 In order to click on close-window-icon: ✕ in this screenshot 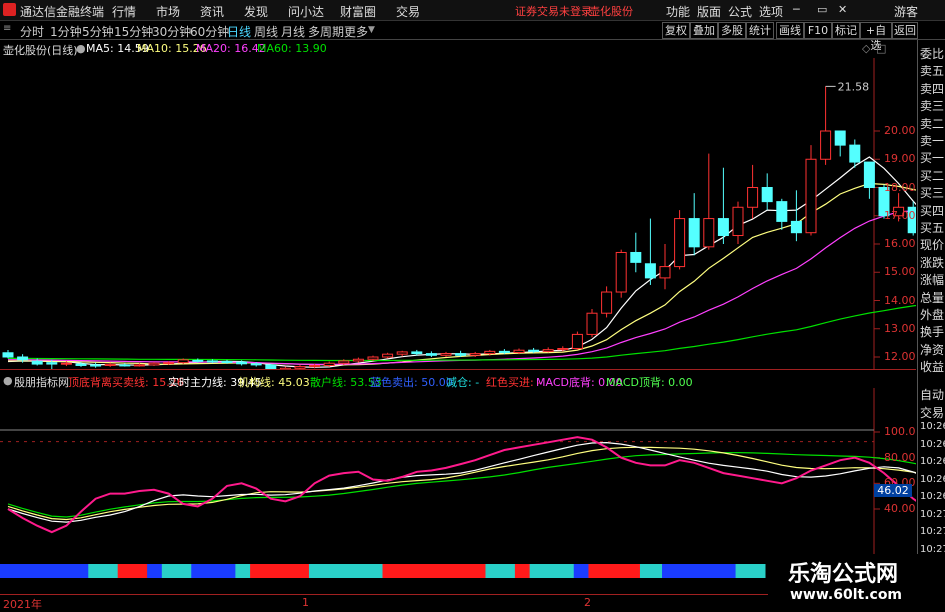, I will do `click(842, 9)`.